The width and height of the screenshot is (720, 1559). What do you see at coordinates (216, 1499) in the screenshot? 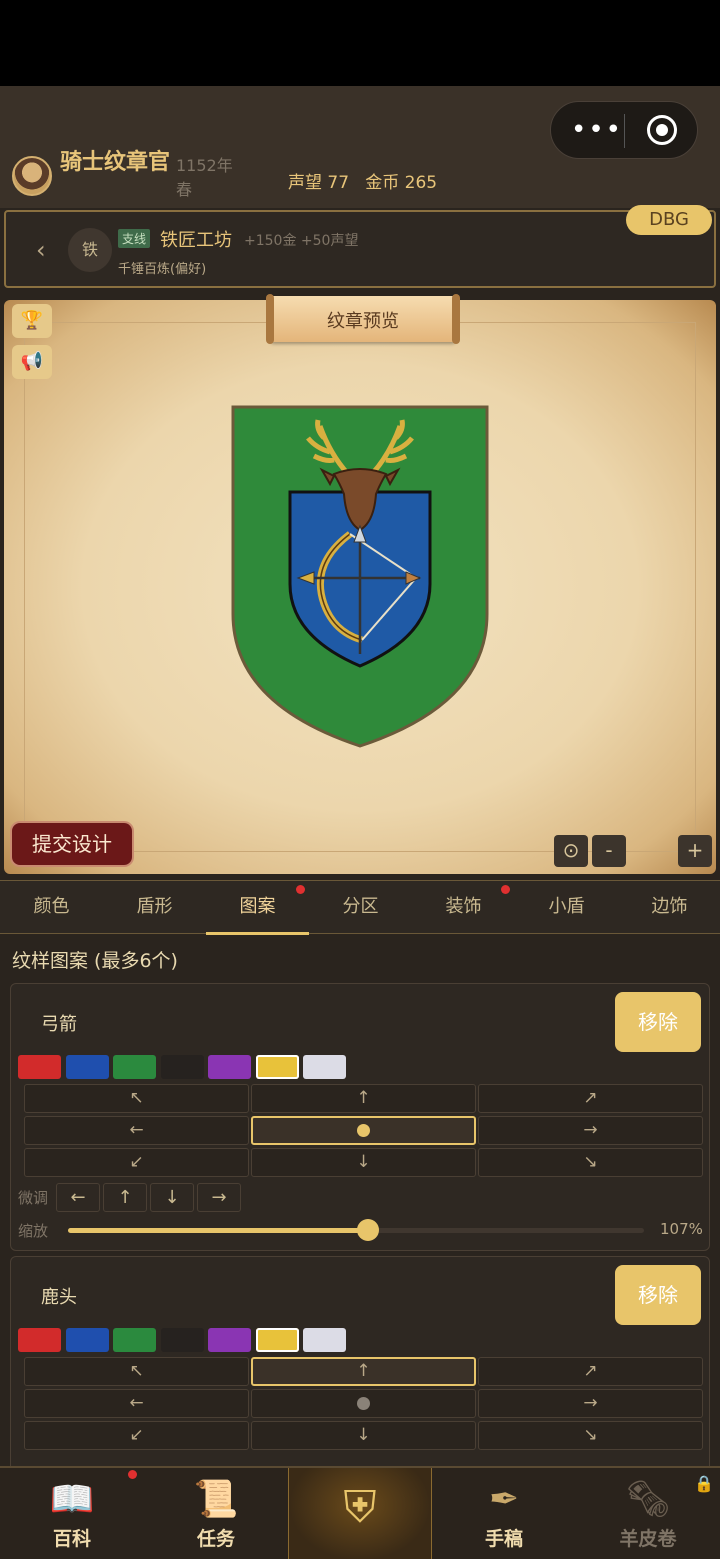
I see `scroll-list-icon: 📜` at bounding box center [216, 1499].